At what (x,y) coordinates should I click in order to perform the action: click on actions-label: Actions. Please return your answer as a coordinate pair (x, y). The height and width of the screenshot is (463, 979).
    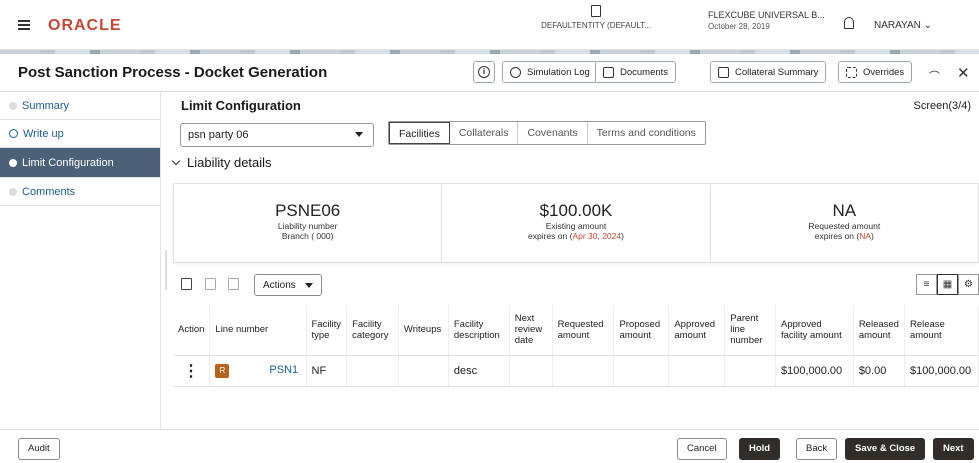
    Looking at the image, I should click on (279, 285).